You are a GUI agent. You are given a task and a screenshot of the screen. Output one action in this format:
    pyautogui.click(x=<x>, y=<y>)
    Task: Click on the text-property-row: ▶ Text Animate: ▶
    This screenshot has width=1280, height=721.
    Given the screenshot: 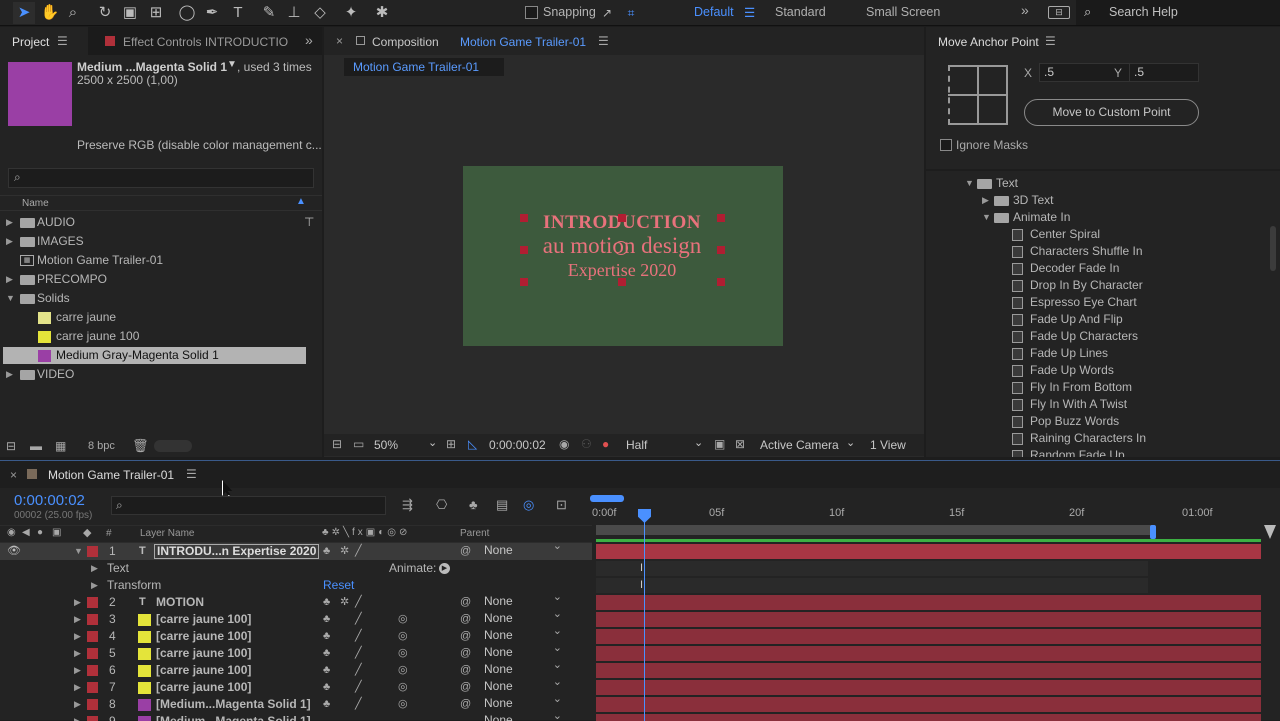 What is the action you would take?
    pyautogui.click(x=296, y=568)
    